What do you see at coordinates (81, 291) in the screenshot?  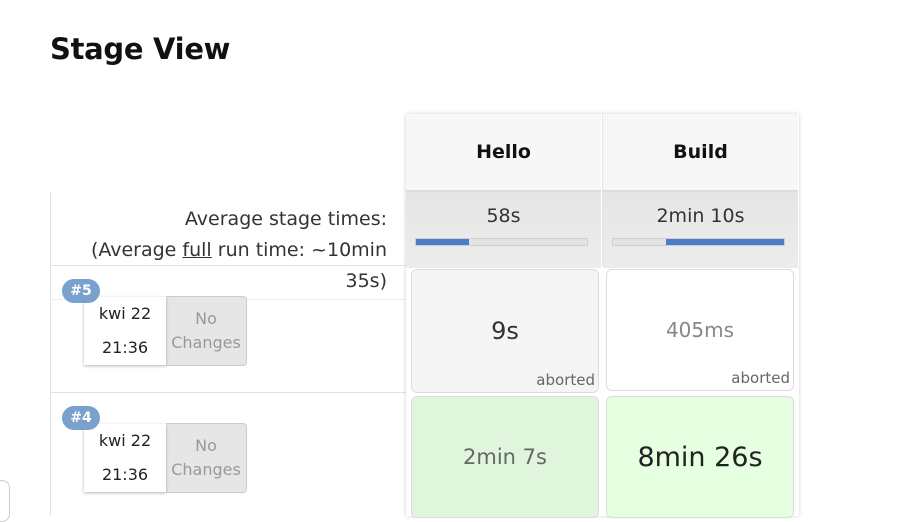 I see `run-badge: #5` at bounding box center [81, 291].